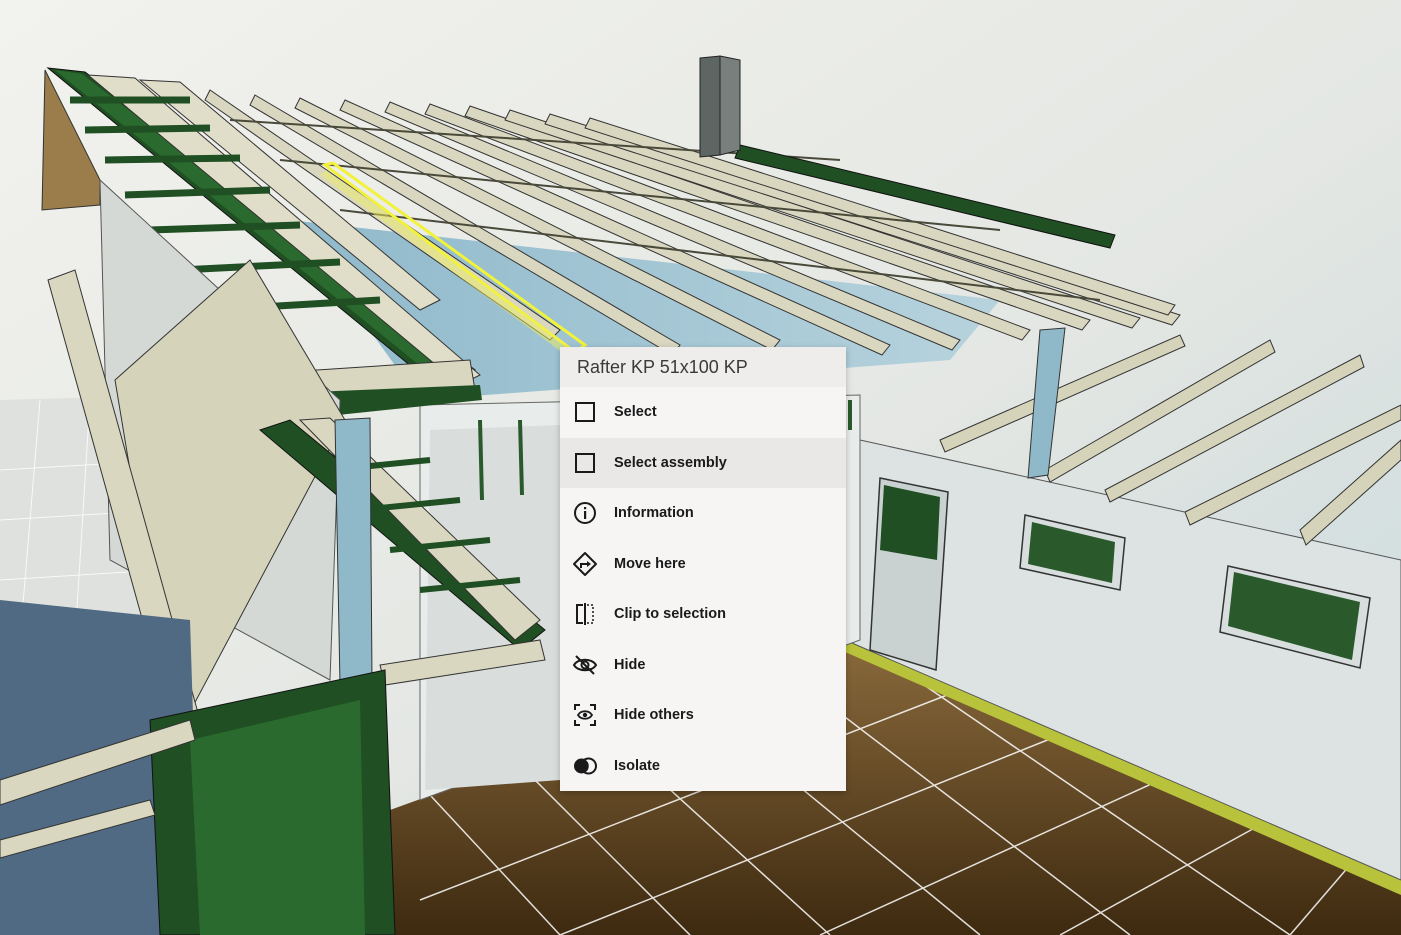  Describe the element at coordinates (585, 665) in the screenshot. I see `eye-off-icon` at that location.